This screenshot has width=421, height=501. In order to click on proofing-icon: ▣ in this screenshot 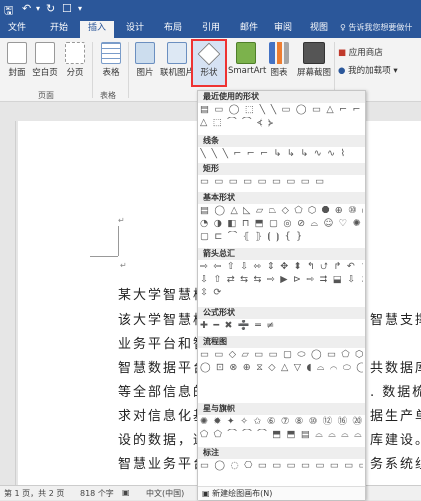, I will do `click(126, 492)`.